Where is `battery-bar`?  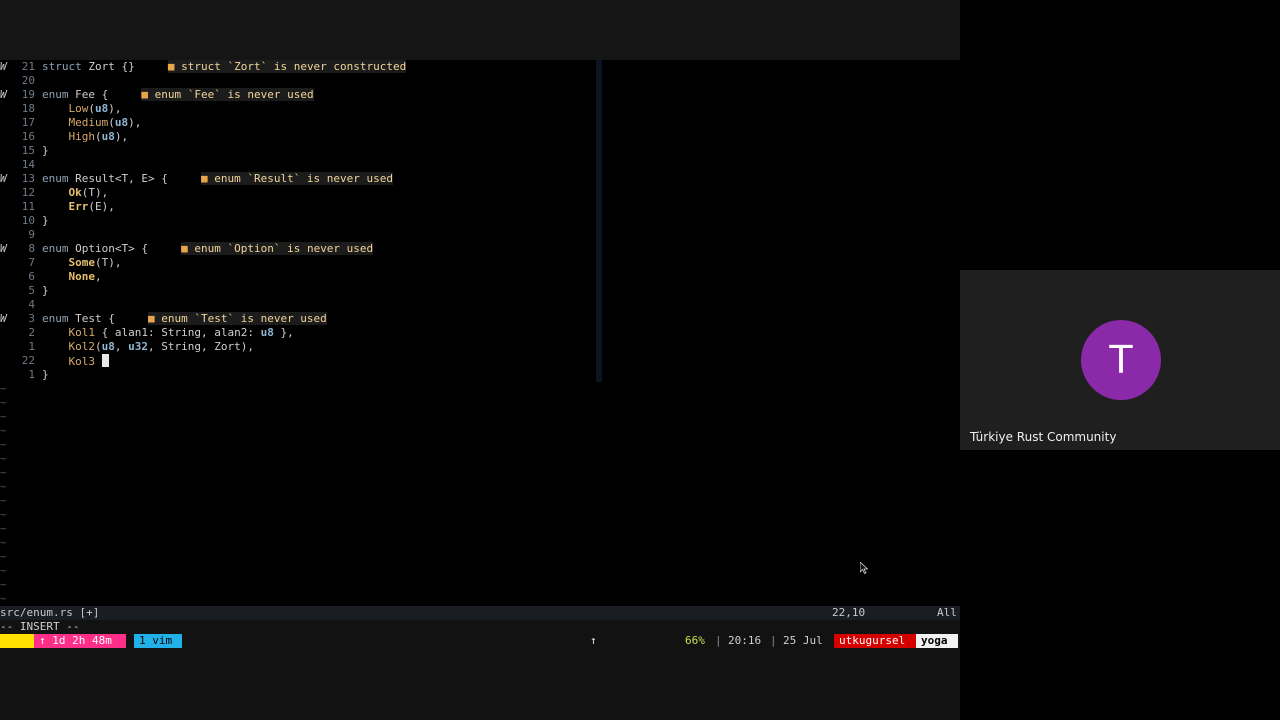
battery-bar is located at coordinates (662, 646).